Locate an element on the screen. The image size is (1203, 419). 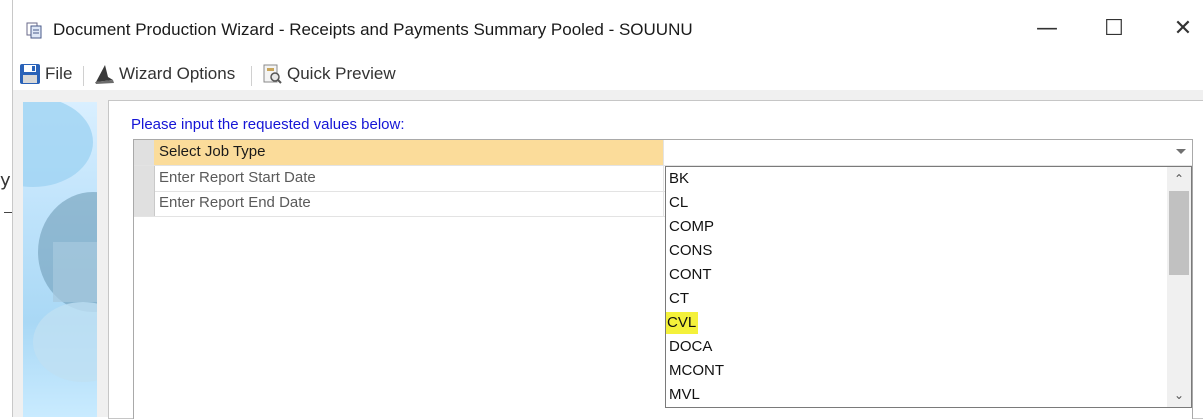
preview-icon is located at coordinates (272, 74).